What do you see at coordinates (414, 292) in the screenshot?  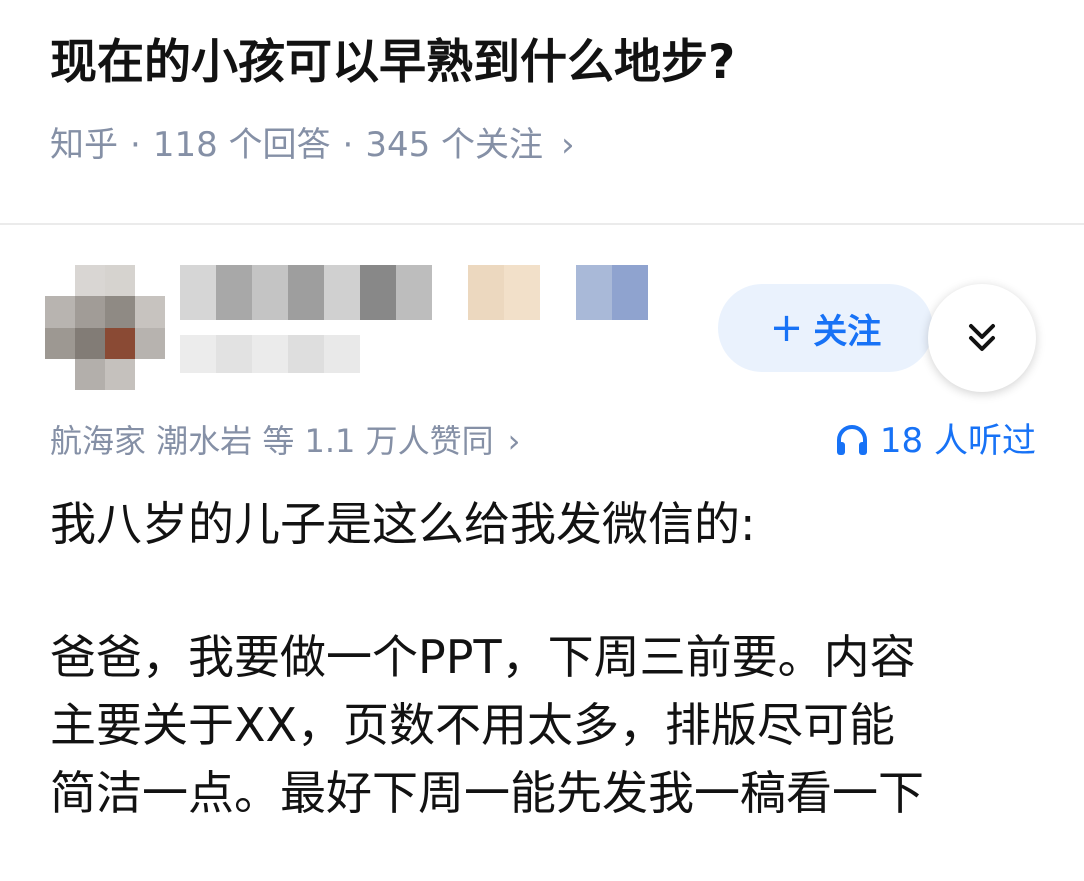 I see `author-name-redacted` at bounding box center [414, 292].